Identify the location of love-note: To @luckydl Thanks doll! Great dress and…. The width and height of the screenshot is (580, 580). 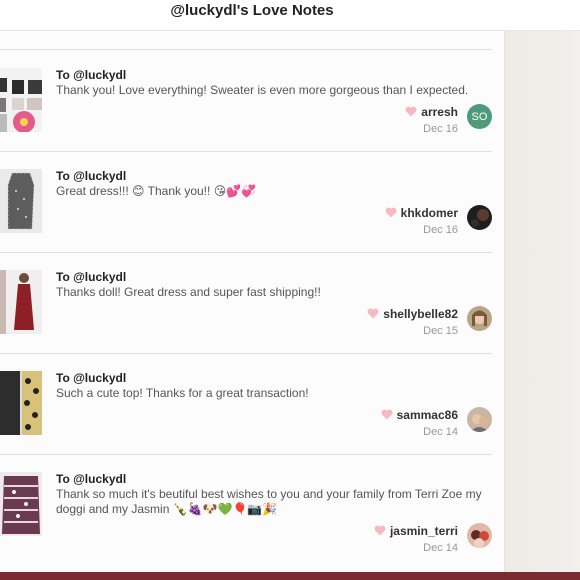
(246, 303).